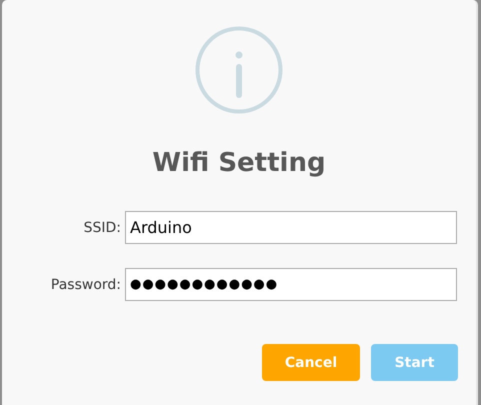  Describe the element at coordinates (102, 228) in the screenshot. I see `field-label: SSID:` at that location.